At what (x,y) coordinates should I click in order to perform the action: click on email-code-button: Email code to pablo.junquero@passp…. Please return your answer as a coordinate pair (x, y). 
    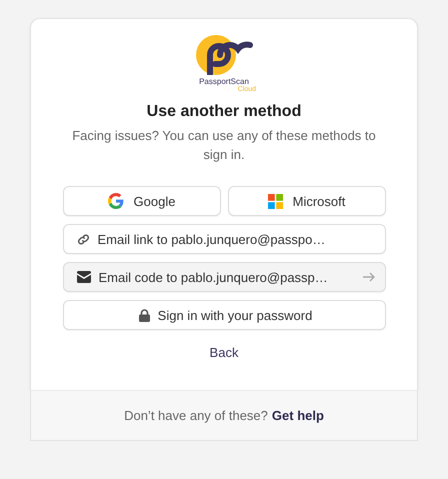
    Looking at the image, I should click on (224, 277).